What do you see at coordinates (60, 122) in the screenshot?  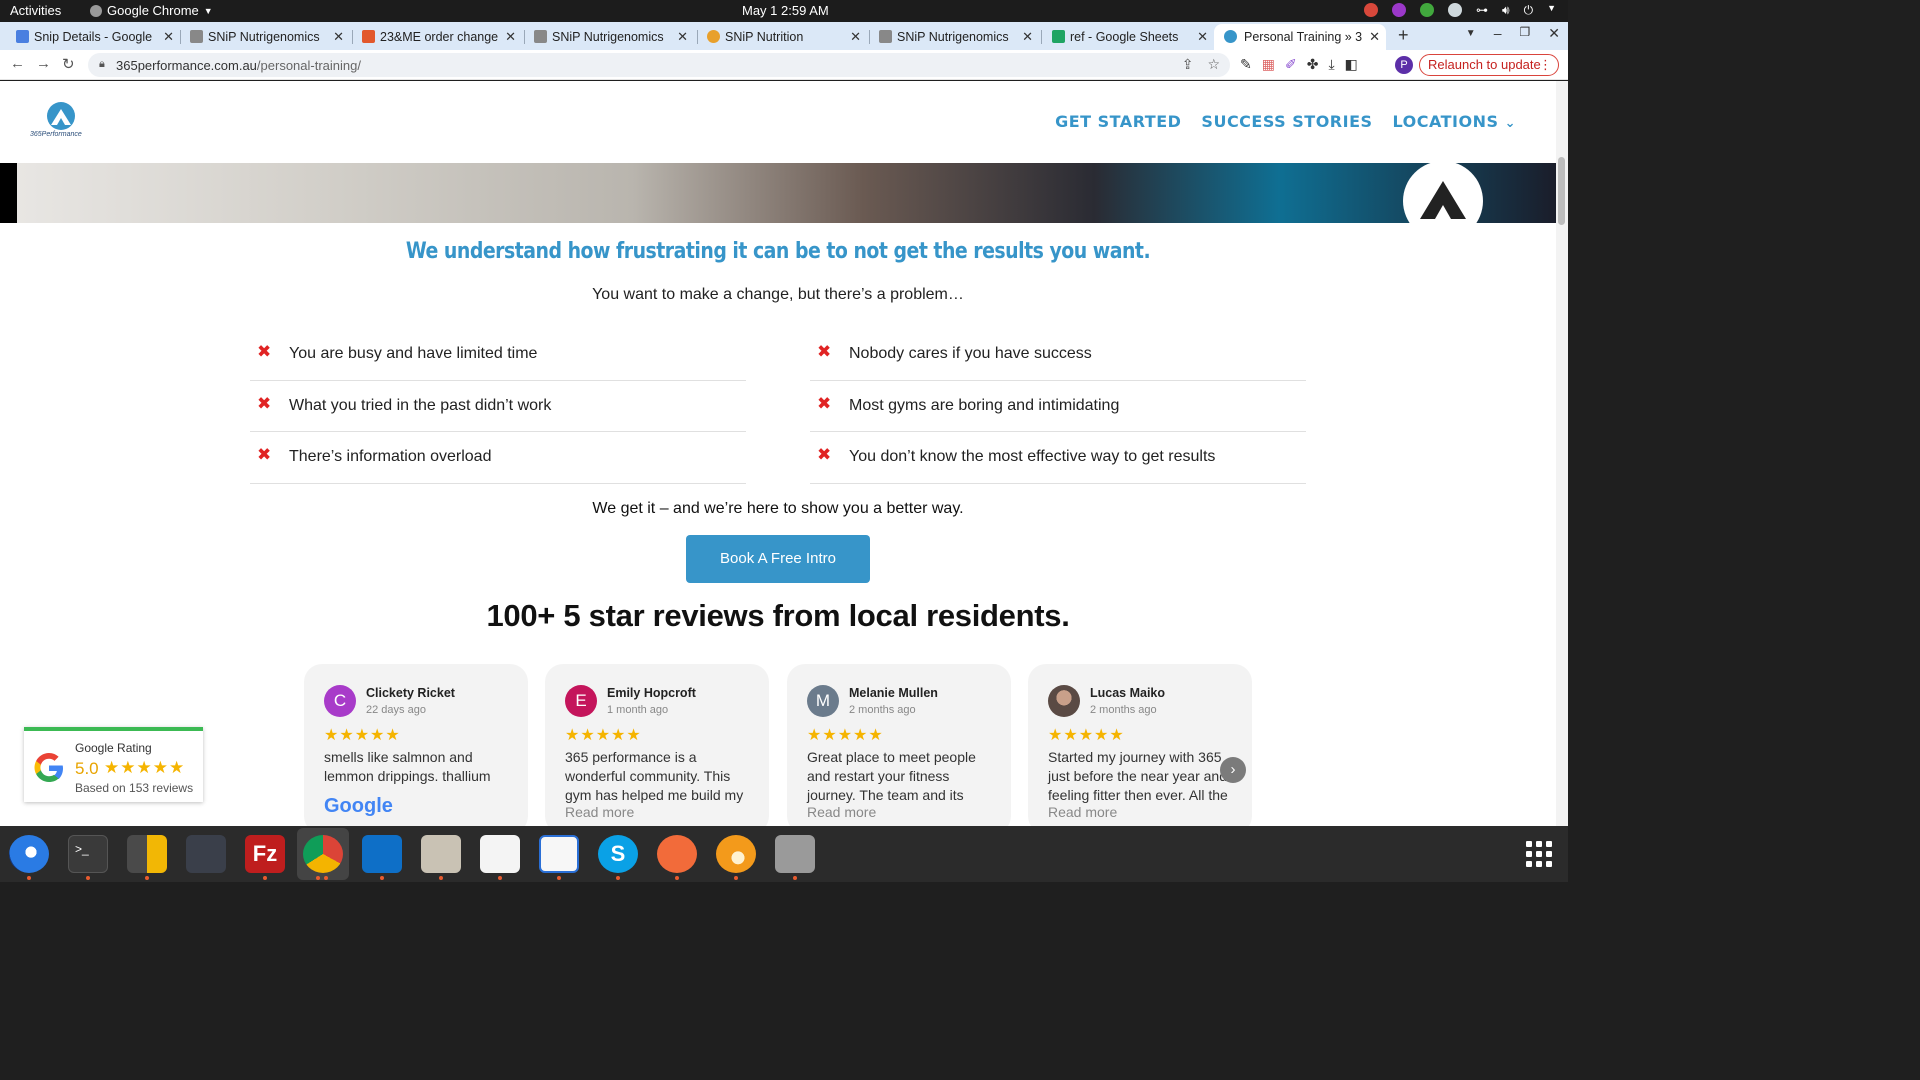 I see `site-logo: 365Performance` at bounding box center [60, 122].